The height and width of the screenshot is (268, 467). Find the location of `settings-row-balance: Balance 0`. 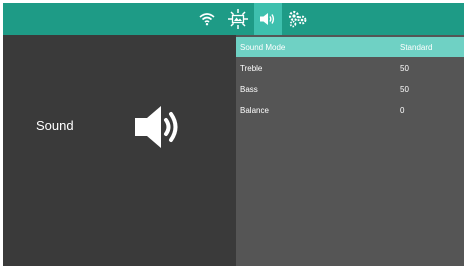

settings-row-balance: Balance 0 is located at coordinates (350, 110).